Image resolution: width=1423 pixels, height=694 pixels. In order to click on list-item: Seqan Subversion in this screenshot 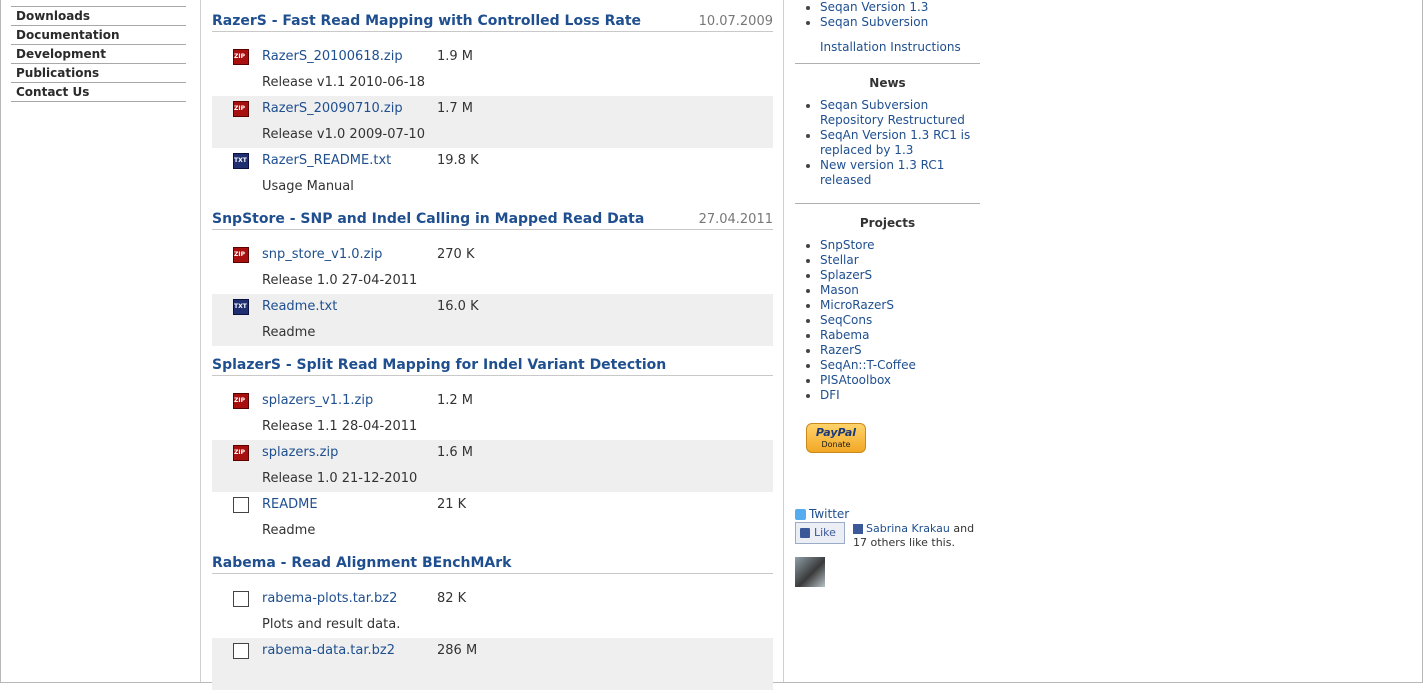, I will do `click(887, 22)`.